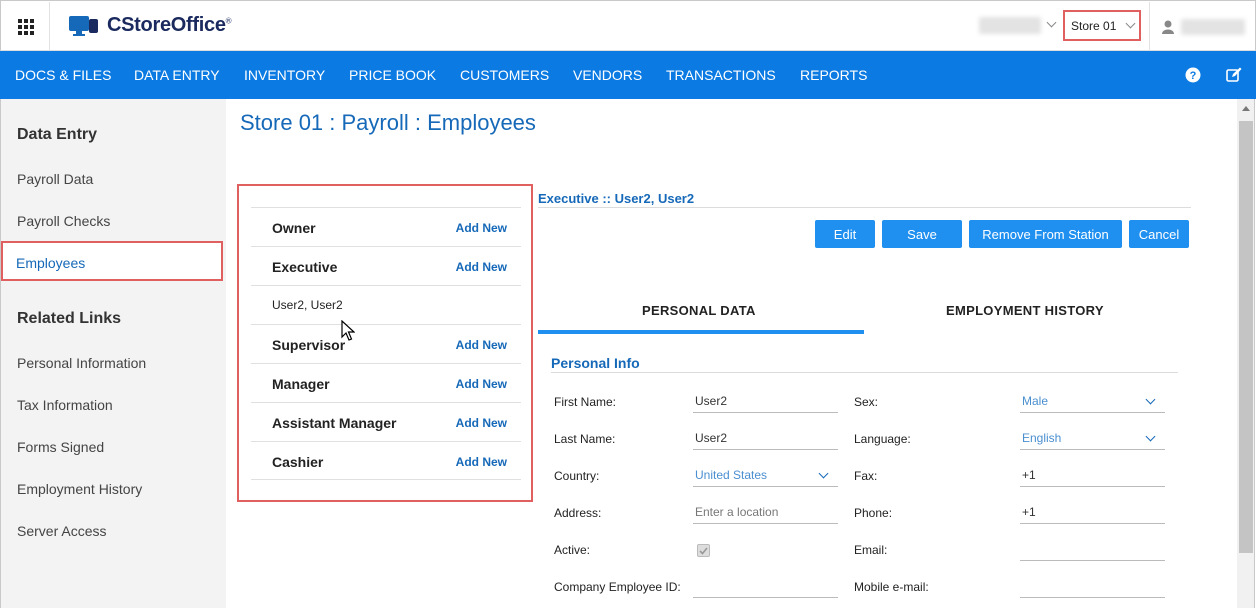  What do you see at coordinates (309, 345) in the screenshot?
I see `group-label: Supervisor` at bounding box center [309, 345].